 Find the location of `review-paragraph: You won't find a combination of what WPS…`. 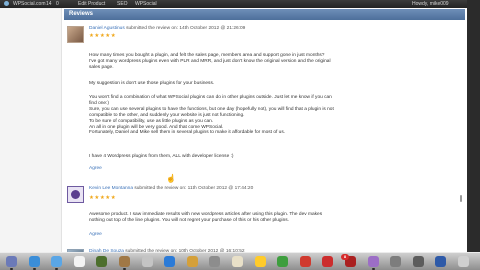

review-paragraph: You won't find a combination of what WPS… is located at coordinates (211, 115).